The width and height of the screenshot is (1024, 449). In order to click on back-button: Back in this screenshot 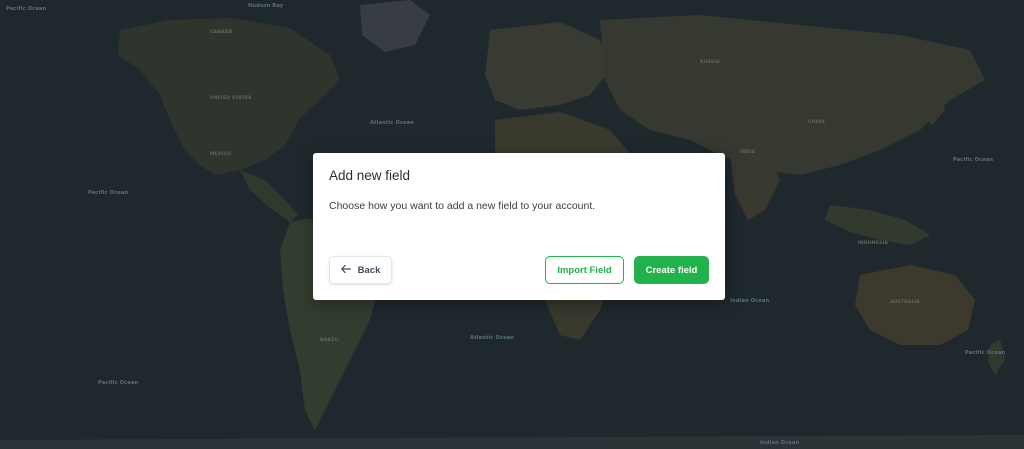, I will do `click(360, 270)`.